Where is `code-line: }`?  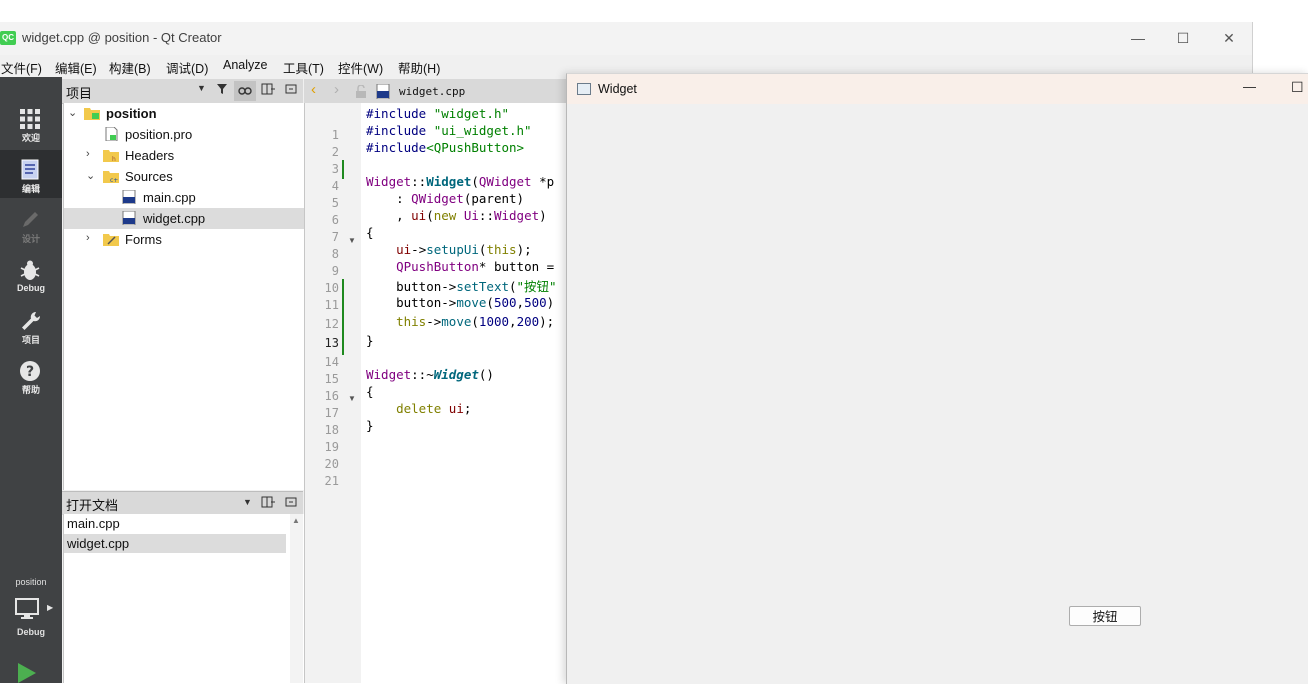
code-line: } is located at coordinates (370, 340).